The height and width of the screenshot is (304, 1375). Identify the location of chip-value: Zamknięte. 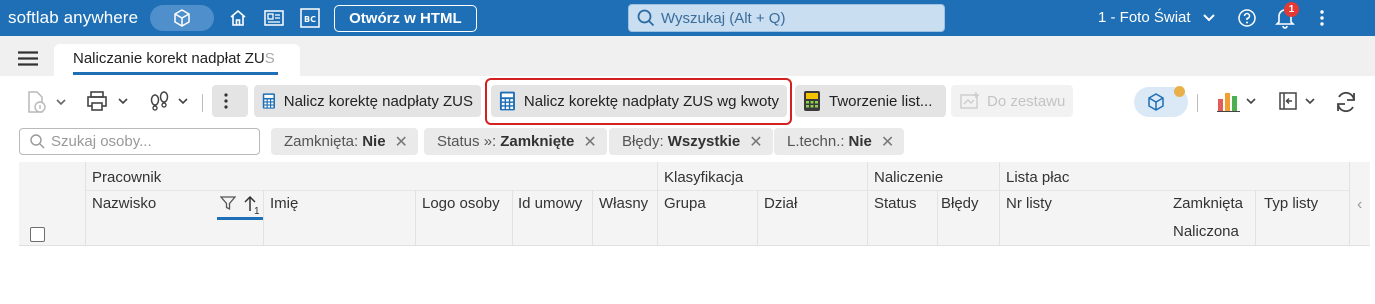
(537, 141).